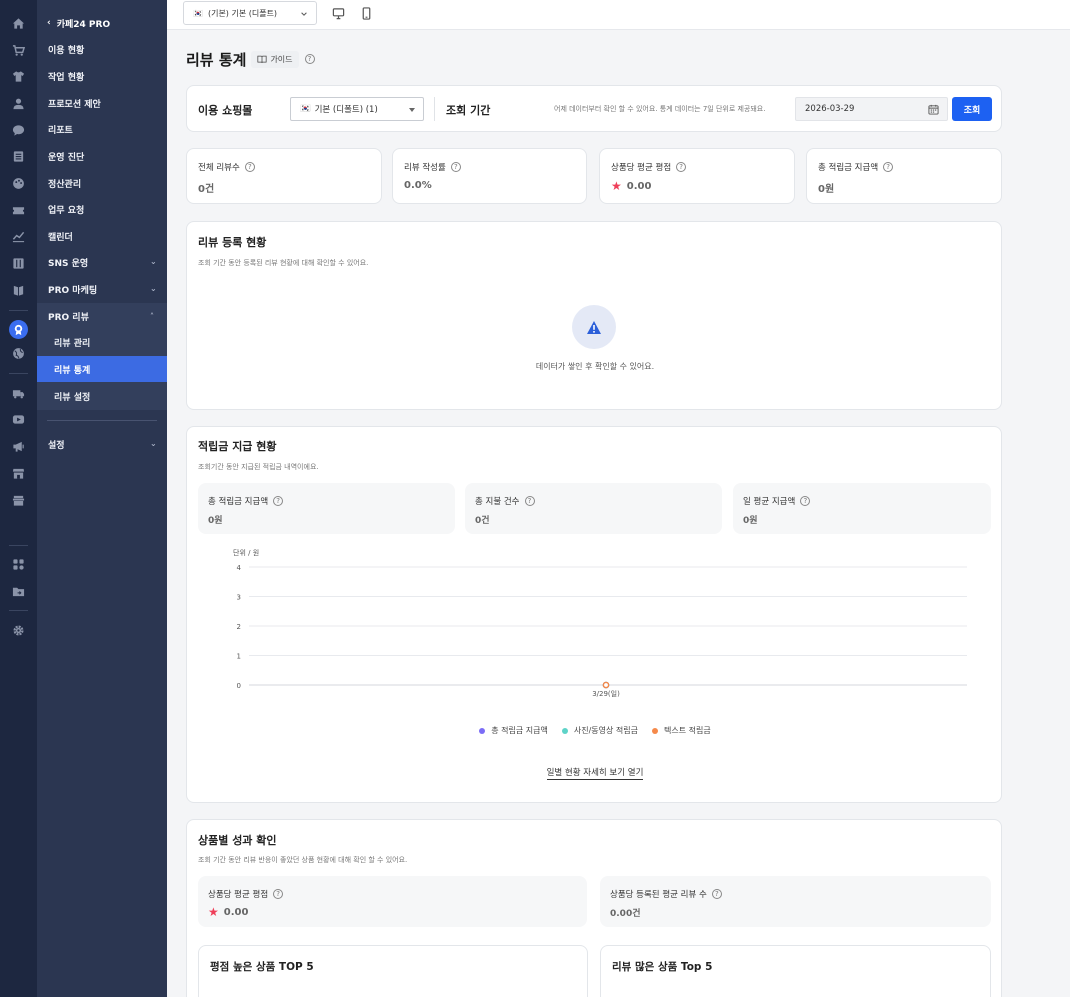 The width and height of the screenshot is (1070, 997). What do you see at coordinates (687, 730) in the screenshot?
I see `legend-label: 텍스트 적립금` at bounding box center [687, 730].